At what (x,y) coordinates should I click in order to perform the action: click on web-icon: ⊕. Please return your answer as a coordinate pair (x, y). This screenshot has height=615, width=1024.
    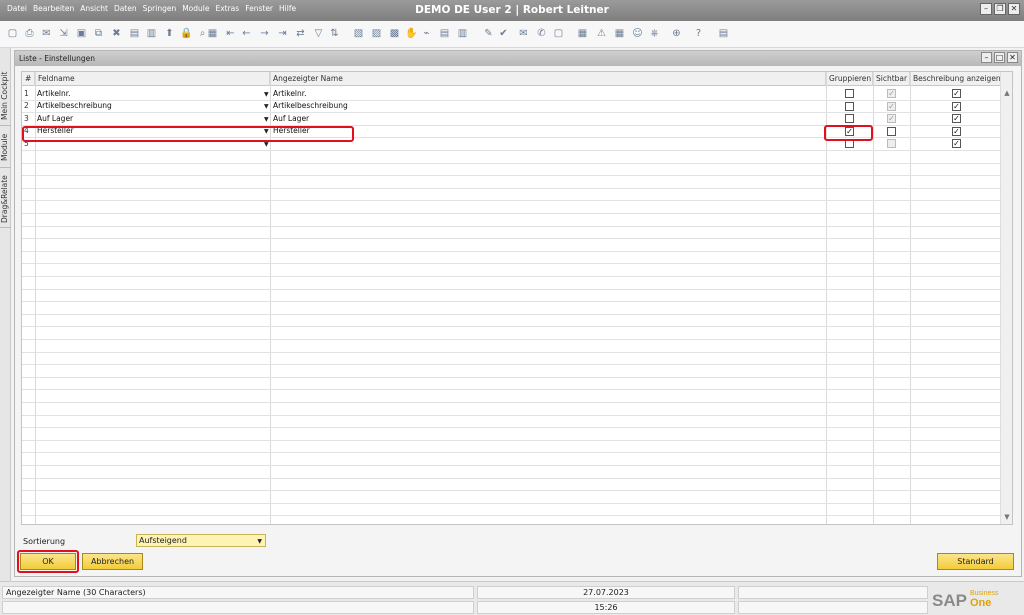
    Looking at the image, I should click on (676, 33).